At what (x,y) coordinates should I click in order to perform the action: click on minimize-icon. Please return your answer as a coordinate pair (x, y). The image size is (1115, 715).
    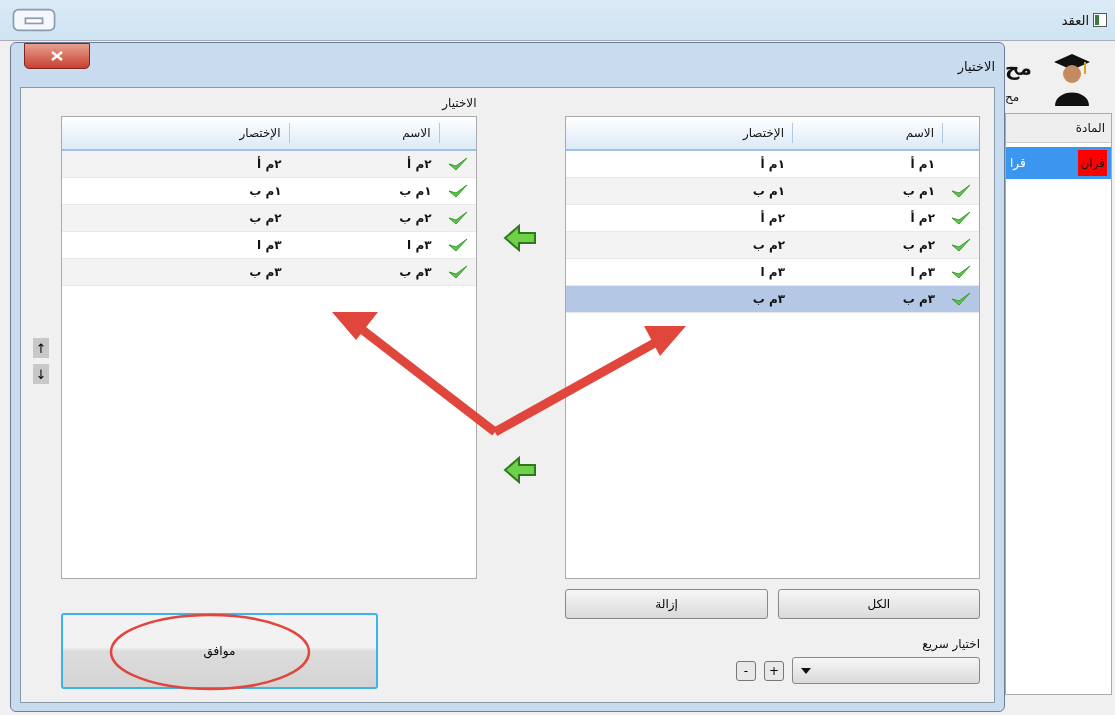
    Looking at the image, I should click on (34, 20).